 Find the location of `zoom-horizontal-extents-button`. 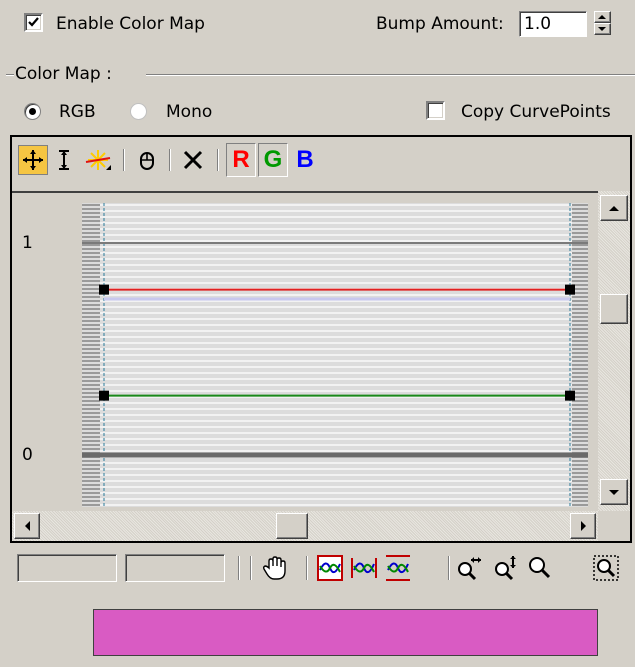

zoom-horizontal-extents-button is located at coordinates (364, 568).